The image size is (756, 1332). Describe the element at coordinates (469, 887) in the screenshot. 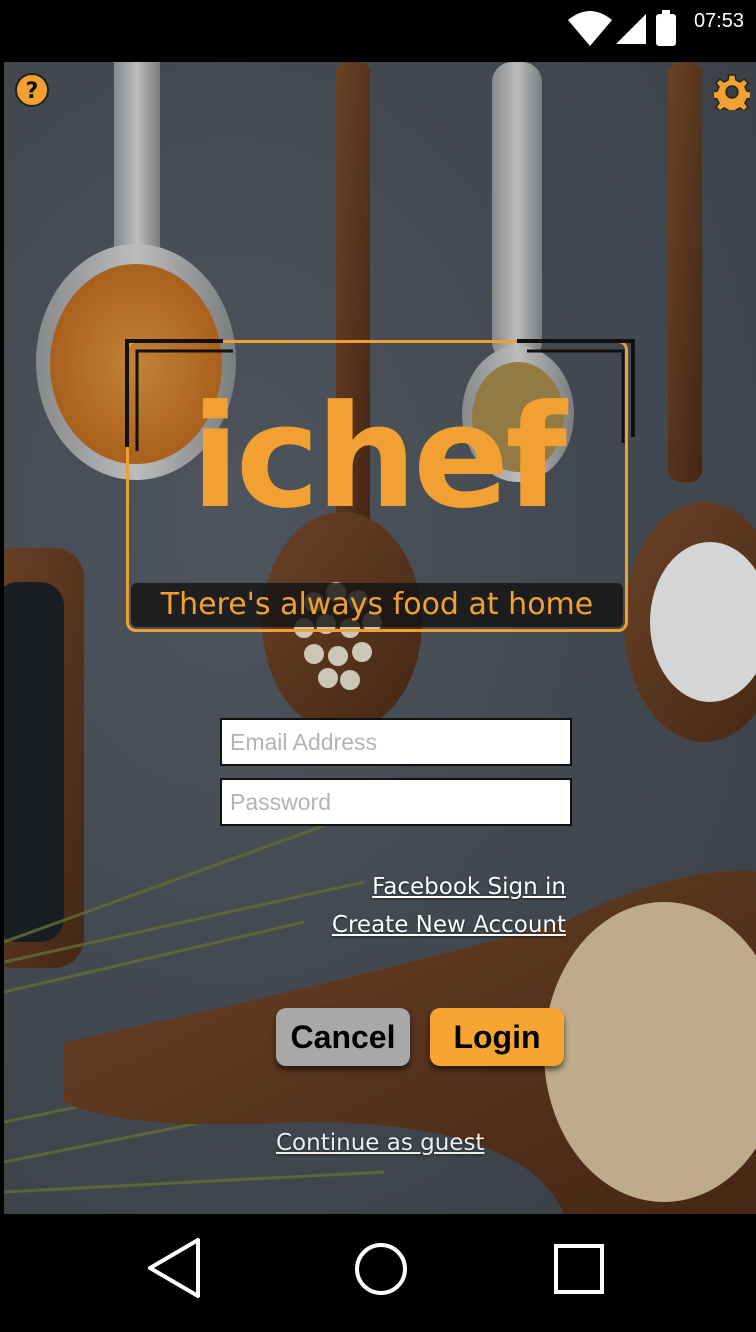

I see `facebook-signin-link: Facebook Sign in` at that location.